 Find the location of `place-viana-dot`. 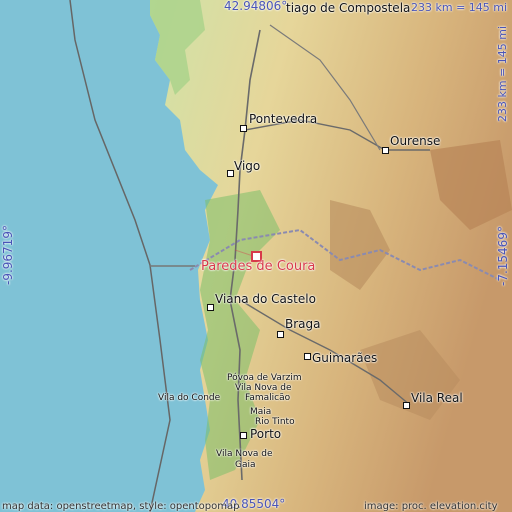

place-viana-dot is located at coordinates (210, 307).